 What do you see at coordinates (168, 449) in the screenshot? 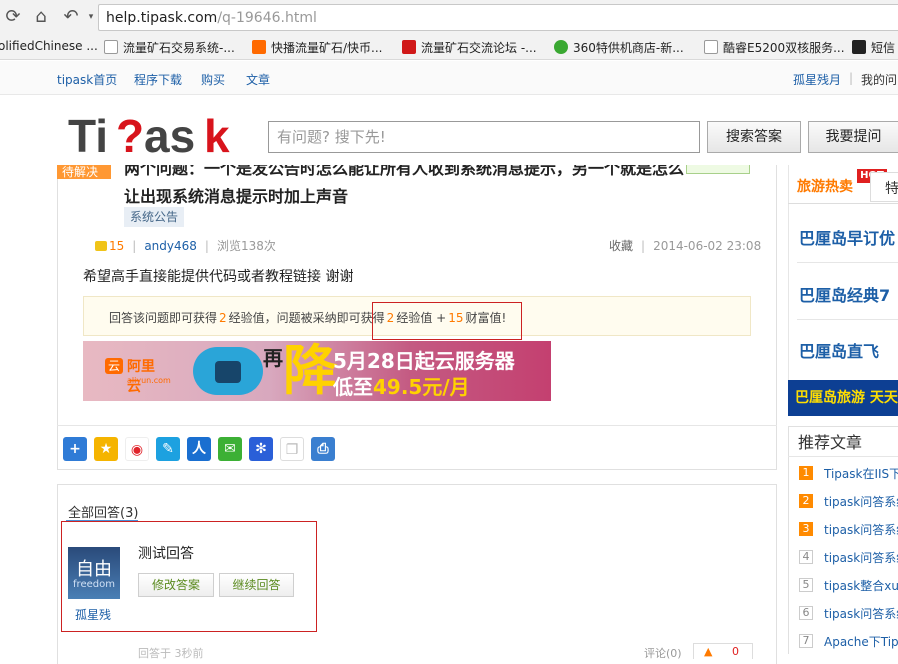
I see `tencent-weibo-icon: ✎` at bounding box center [168, 449].